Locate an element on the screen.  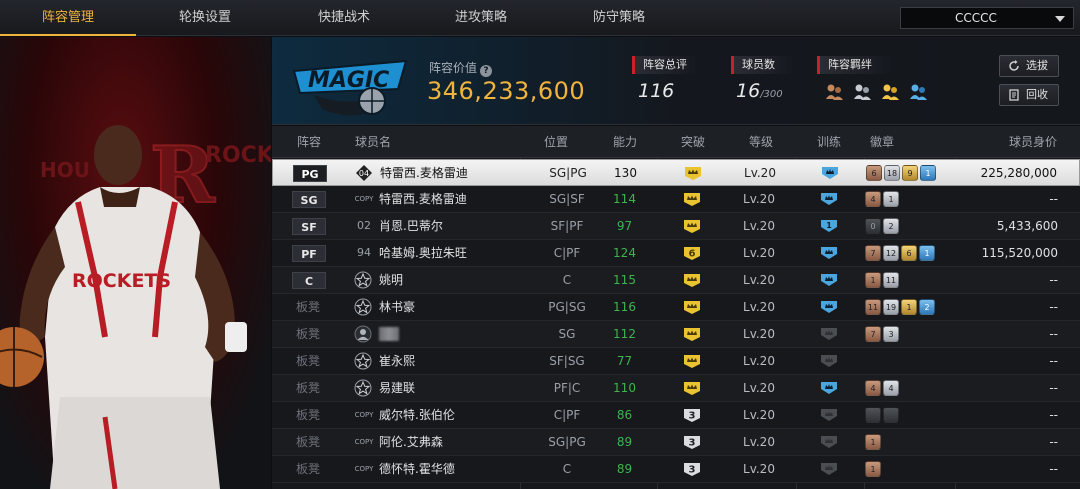
select-button: 选拔 is located at coordinates (1029, 66).